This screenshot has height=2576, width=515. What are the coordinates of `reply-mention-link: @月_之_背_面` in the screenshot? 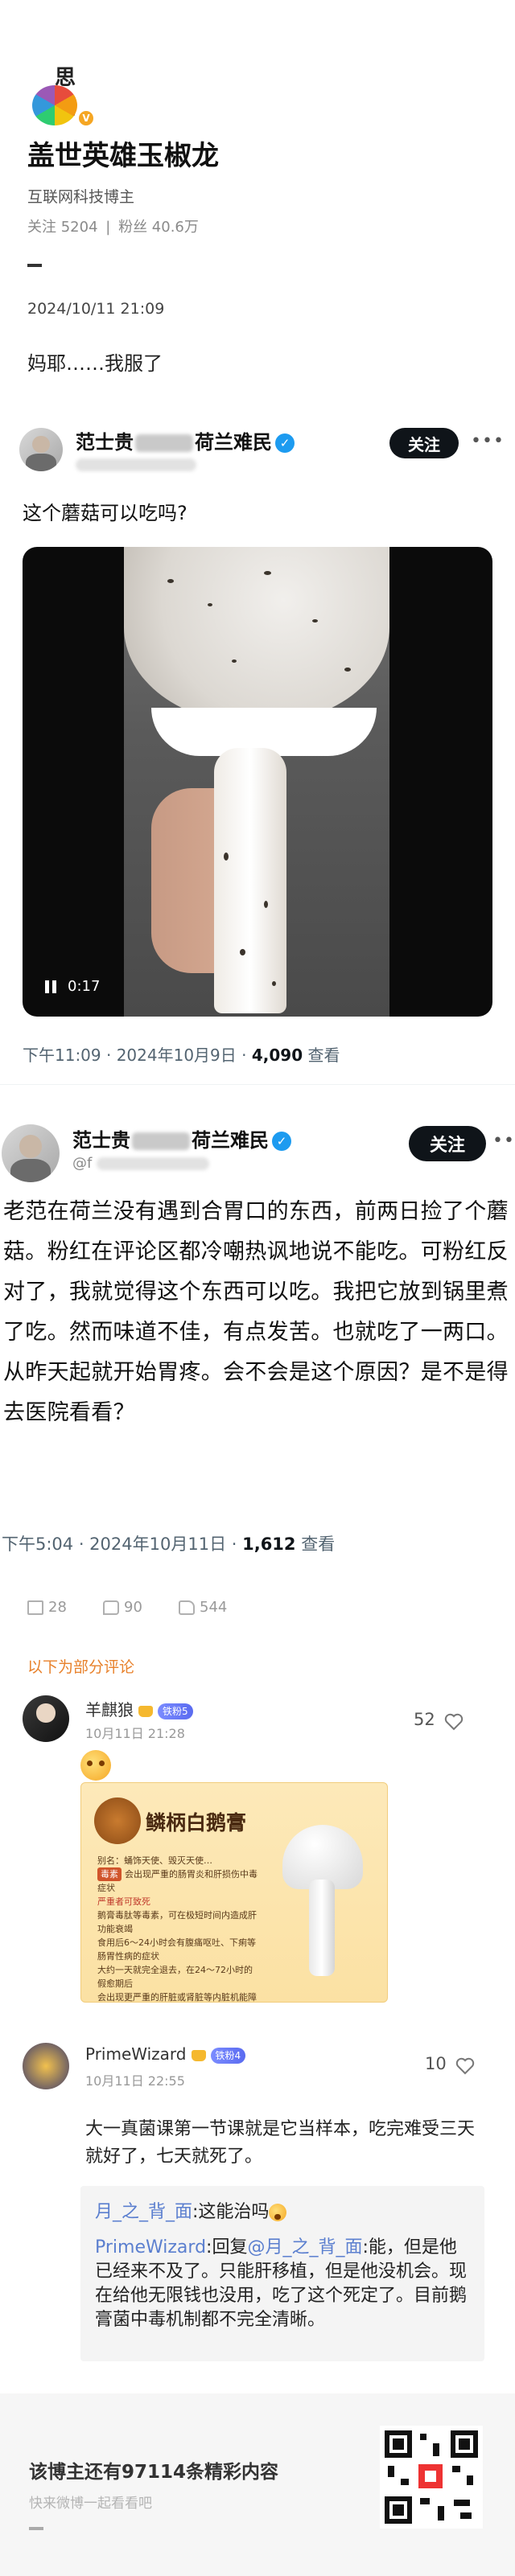 It's located at (304, 2247).